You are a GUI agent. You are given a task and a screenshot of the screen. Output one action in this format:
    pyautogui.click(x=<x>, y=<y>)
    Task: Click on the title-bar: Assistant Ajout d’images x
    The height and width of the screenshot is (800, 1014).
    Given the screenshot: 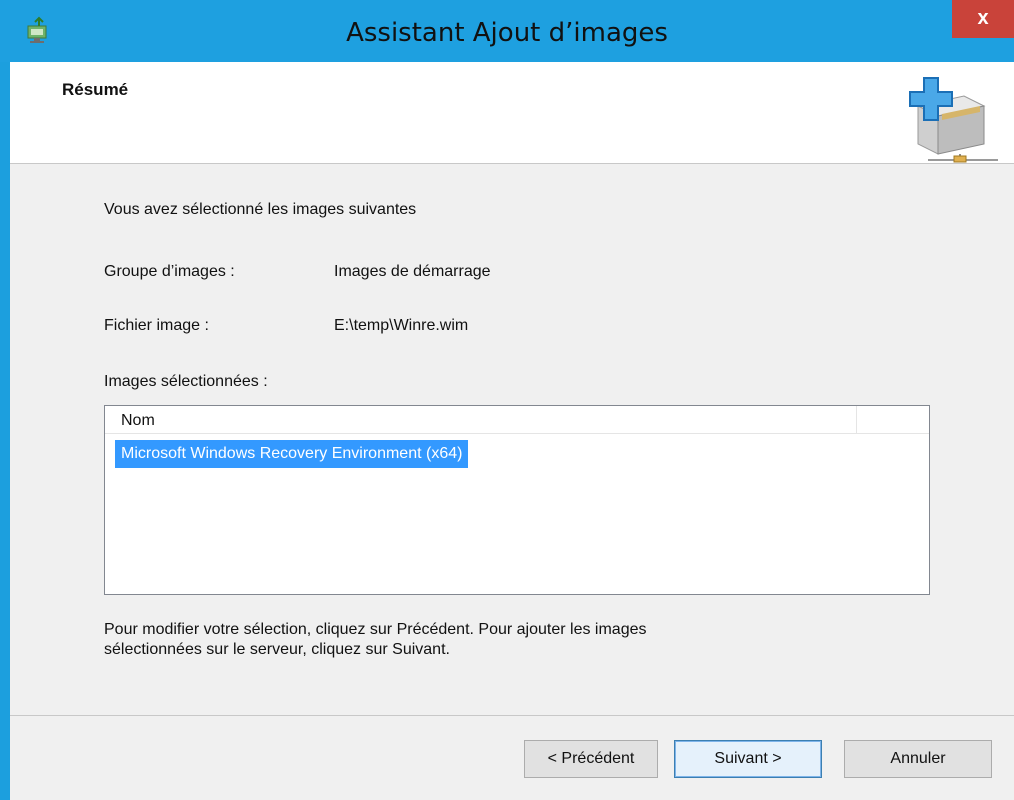 What is the action you would take?
    pyautogui.click(x=507, y=31)
    